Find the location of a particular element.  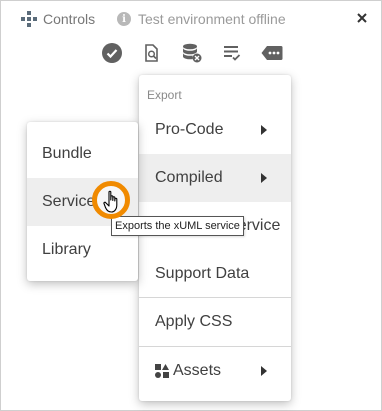

menu-item-compiled: Compiled is located at coordinates (215, 178).